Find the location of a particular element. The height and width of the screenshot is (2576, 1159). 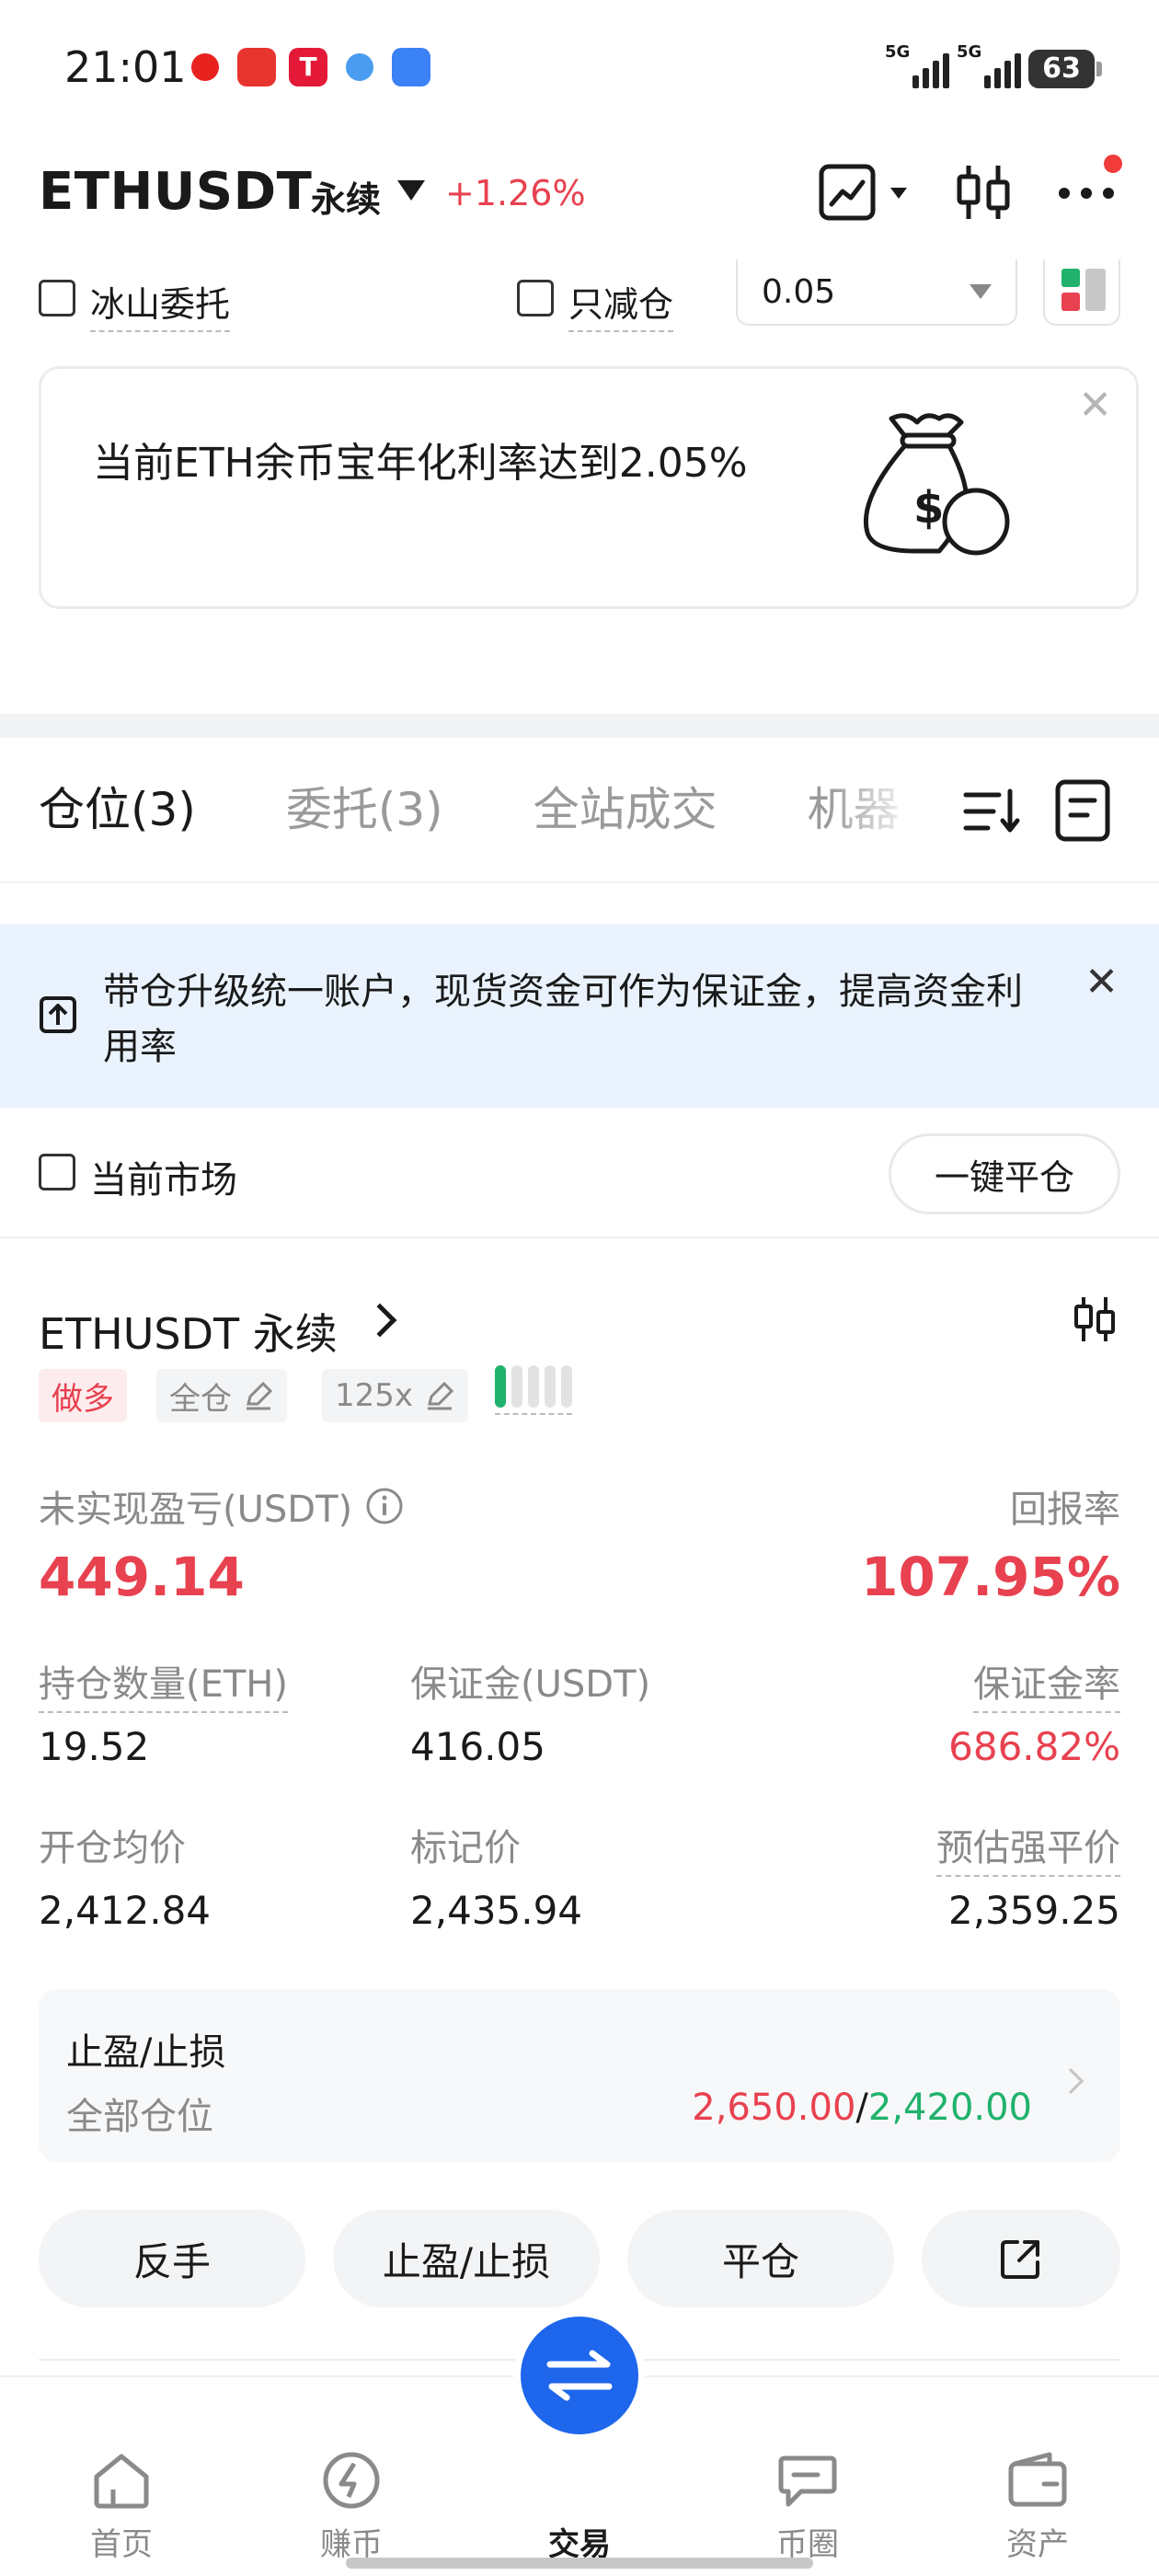

margin-mode-tag: 全仓 is located at coordinates (221, 1395).